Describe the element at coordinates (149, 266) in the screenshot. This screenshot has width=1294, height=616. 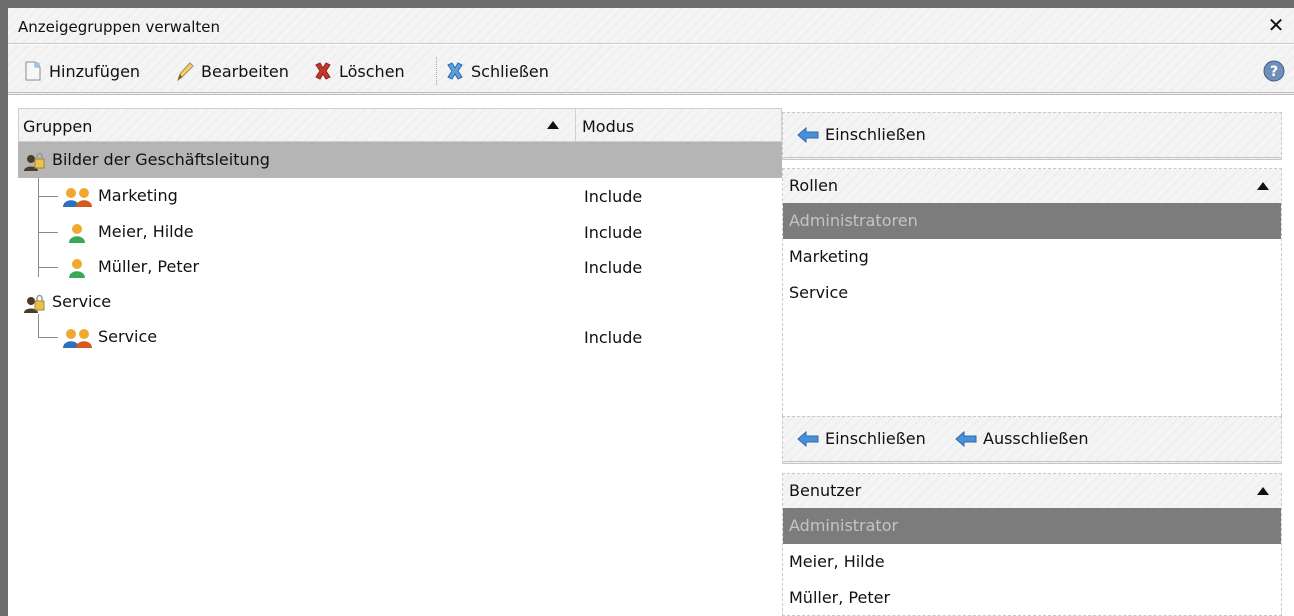
I see `tree-member-label: Müller, Peter` at that location.